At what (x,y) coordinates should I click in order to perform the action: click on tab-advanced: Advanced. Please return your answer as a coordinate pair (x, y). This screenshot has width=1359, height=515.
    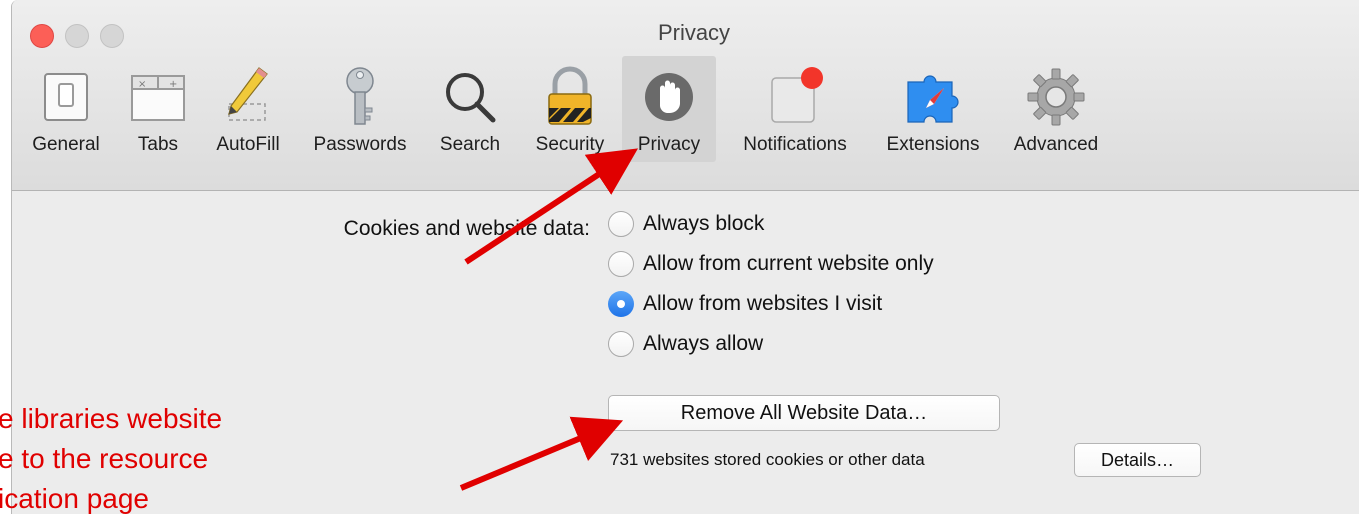
    Looking at the image, I should click on (1056, 109).